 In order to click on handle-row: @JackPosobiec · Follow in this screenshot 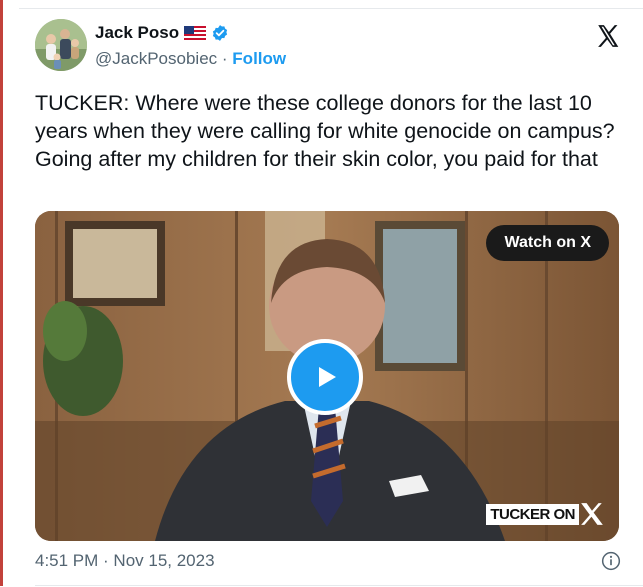, I will do `click(190, 59)`.